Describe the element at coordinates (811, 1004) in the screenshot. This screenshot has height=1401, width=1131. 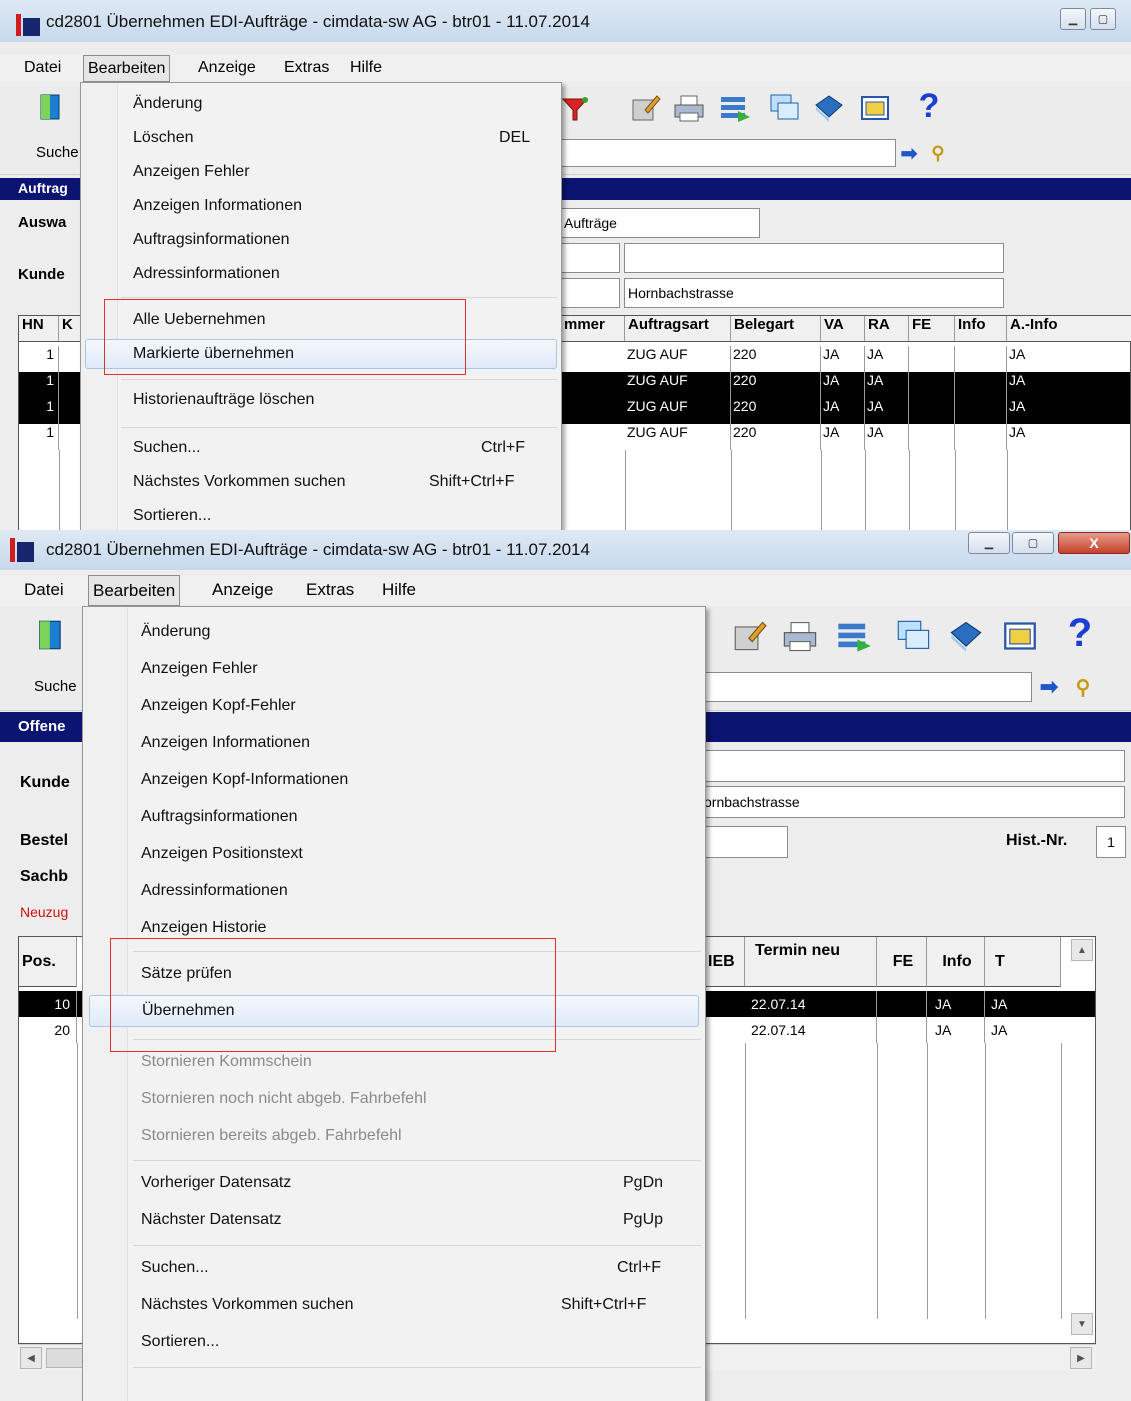
I see `cell-termin: 22.07.14` at that location.